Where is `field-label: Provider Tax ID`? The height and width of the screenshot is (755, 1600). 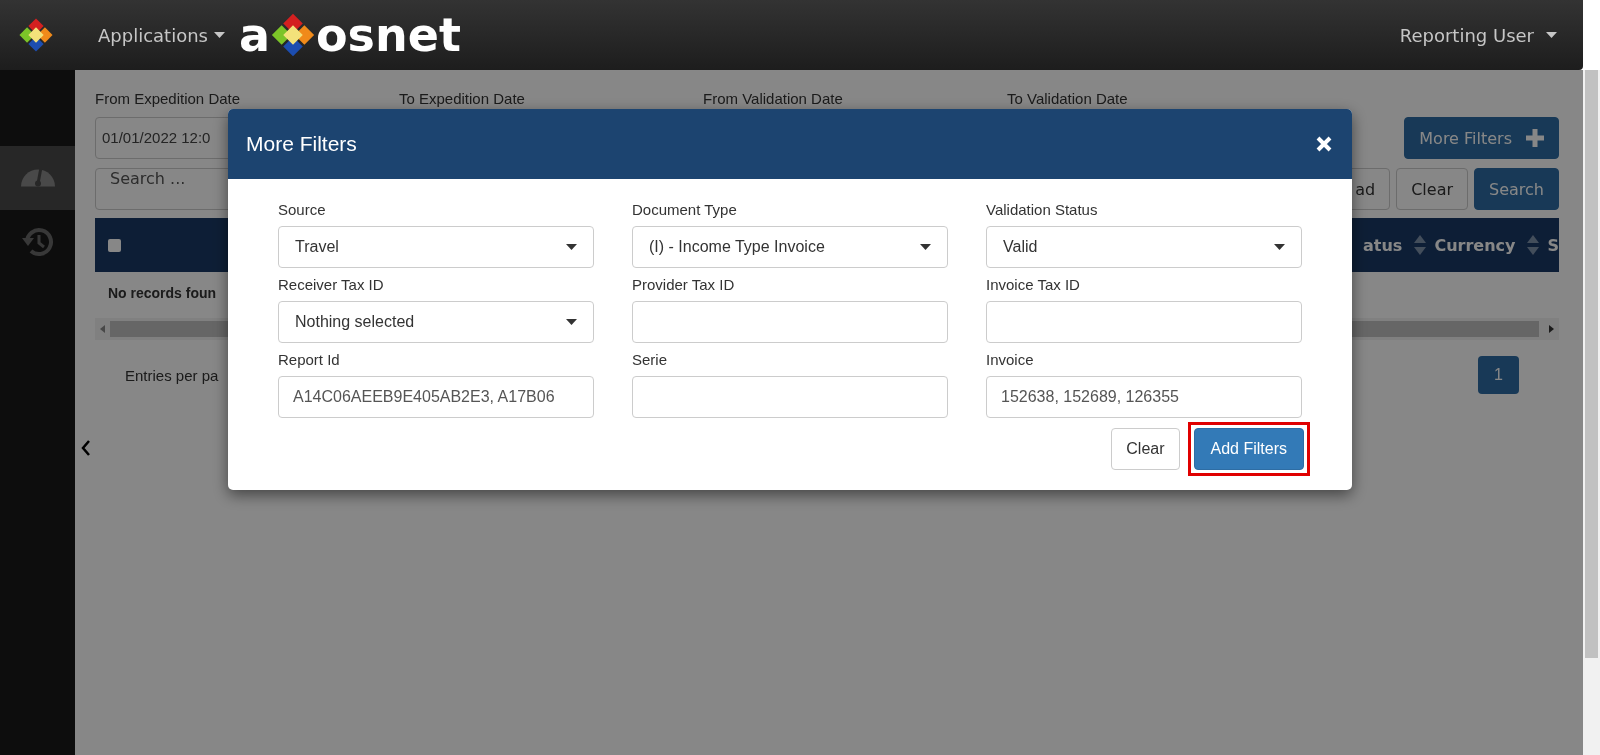
field-label: Provider Tax ID is located at coordinates (684, 284).